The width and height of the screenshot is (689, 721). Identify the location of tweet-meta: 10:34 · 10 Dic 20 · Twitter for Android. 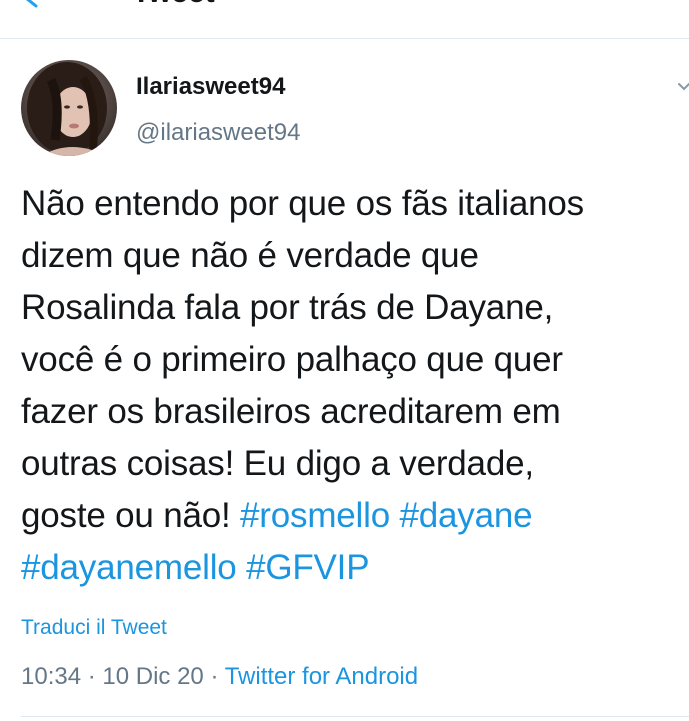
(219, 677).